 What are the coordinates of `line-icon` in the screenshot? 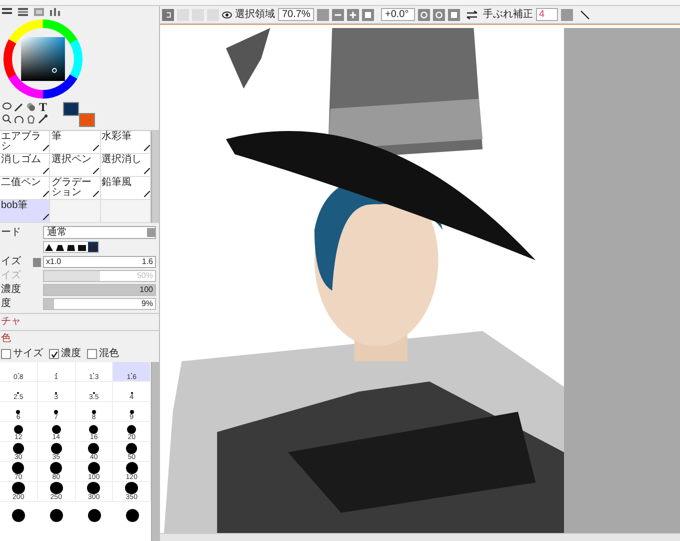 It's located at (585, 15).